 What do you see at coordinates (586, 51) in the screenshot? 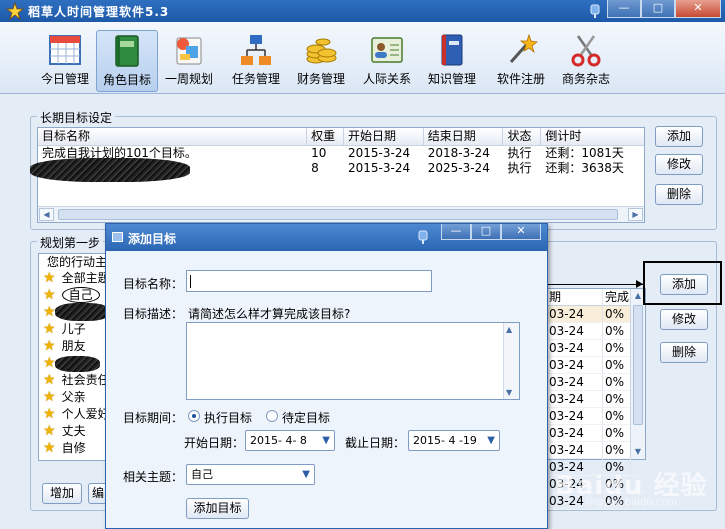
I see `scissors-icon` at bounding box center [586, 51].